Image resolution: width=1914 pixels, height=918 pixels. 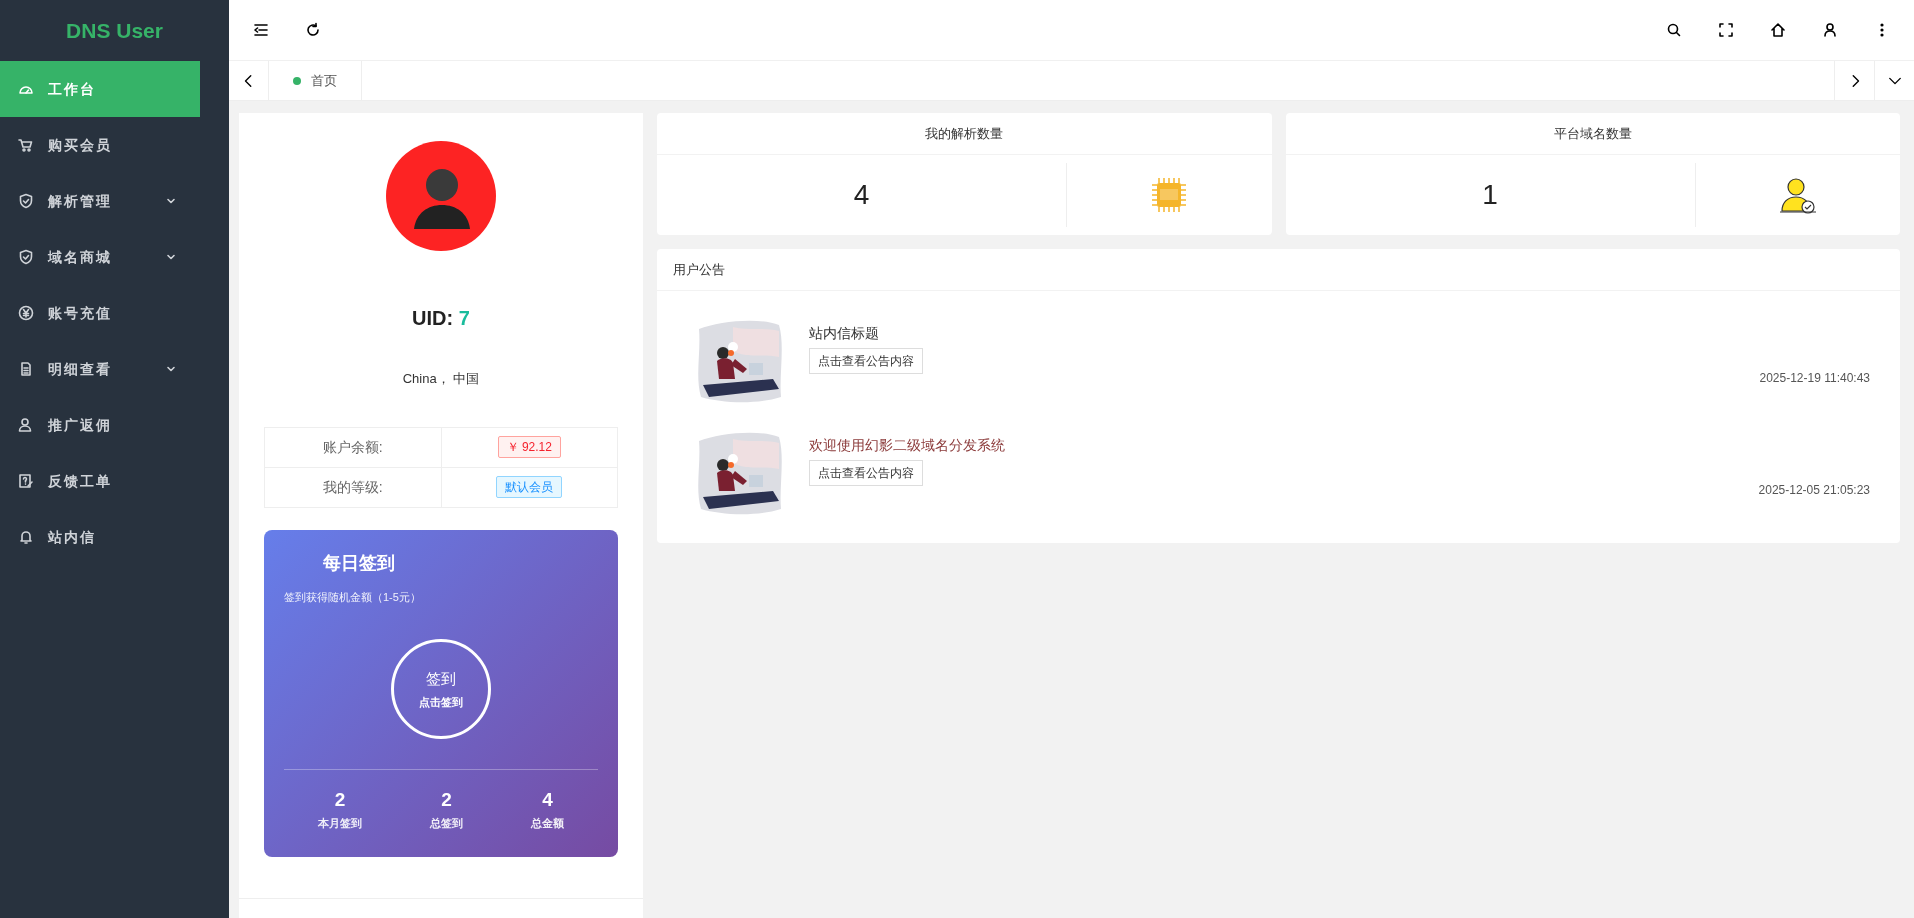 I want to click on ticket-icon, so click(x=26, y=481).